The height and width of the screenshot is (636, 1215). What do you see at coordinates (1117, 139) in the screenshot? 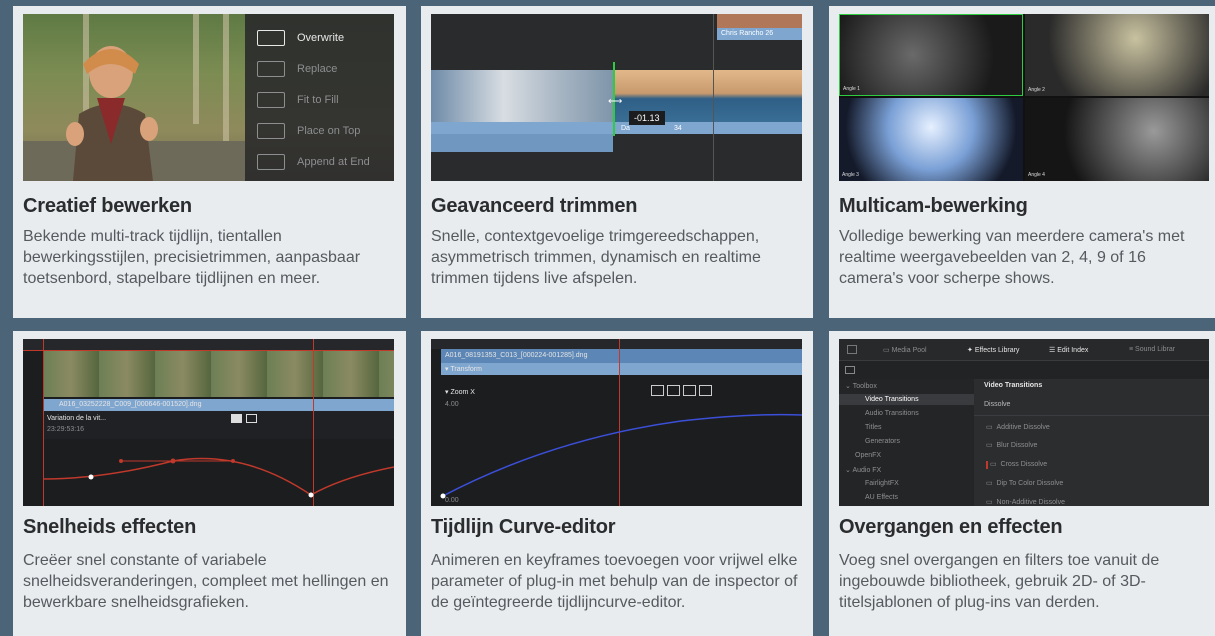
I see `camera-angle-4: Angle 4` at bounding box center [1117, 139].